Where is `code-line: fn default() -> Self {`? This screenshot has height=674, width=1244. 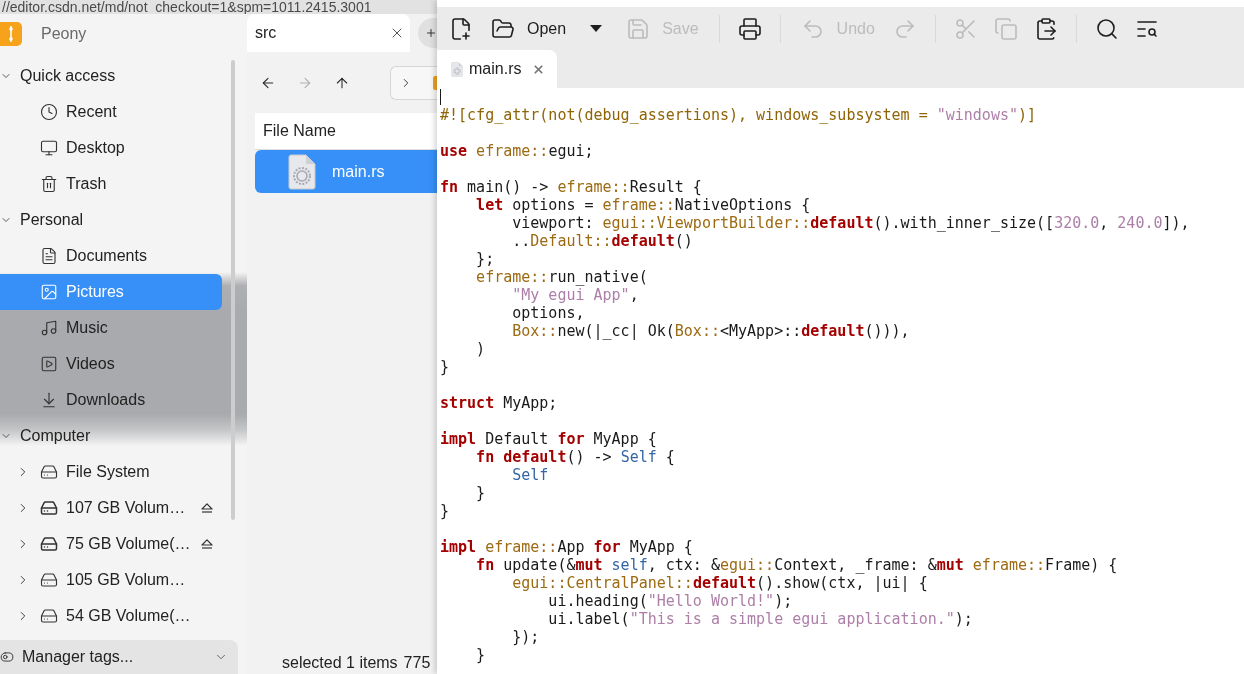
code-line: fn default() -> Self { is located at coordinates (575, 457).